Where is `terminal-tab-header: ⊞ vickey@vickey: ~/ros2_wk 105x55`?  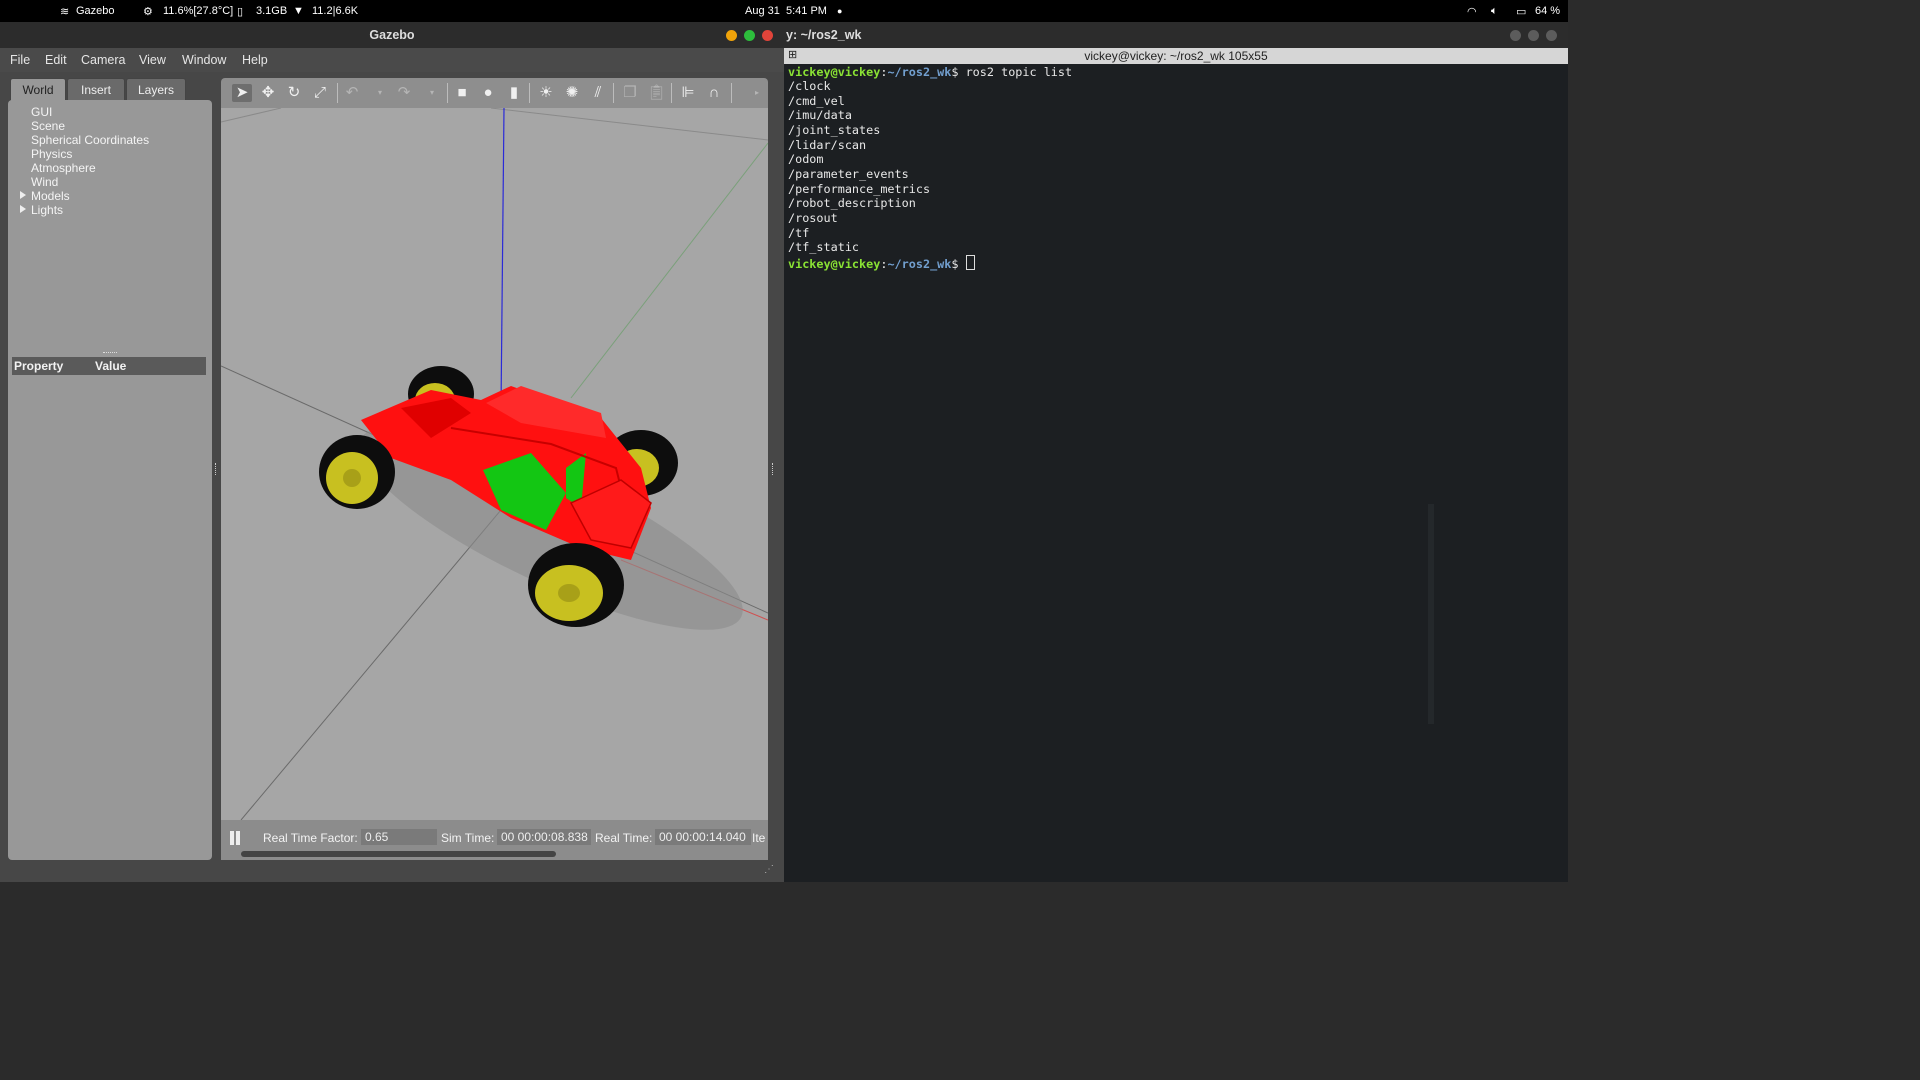
terminal-tab-header: ⊞ vickey@vickey: ~/ros2_wk 105x55 is located at coordinates (1176, 56).